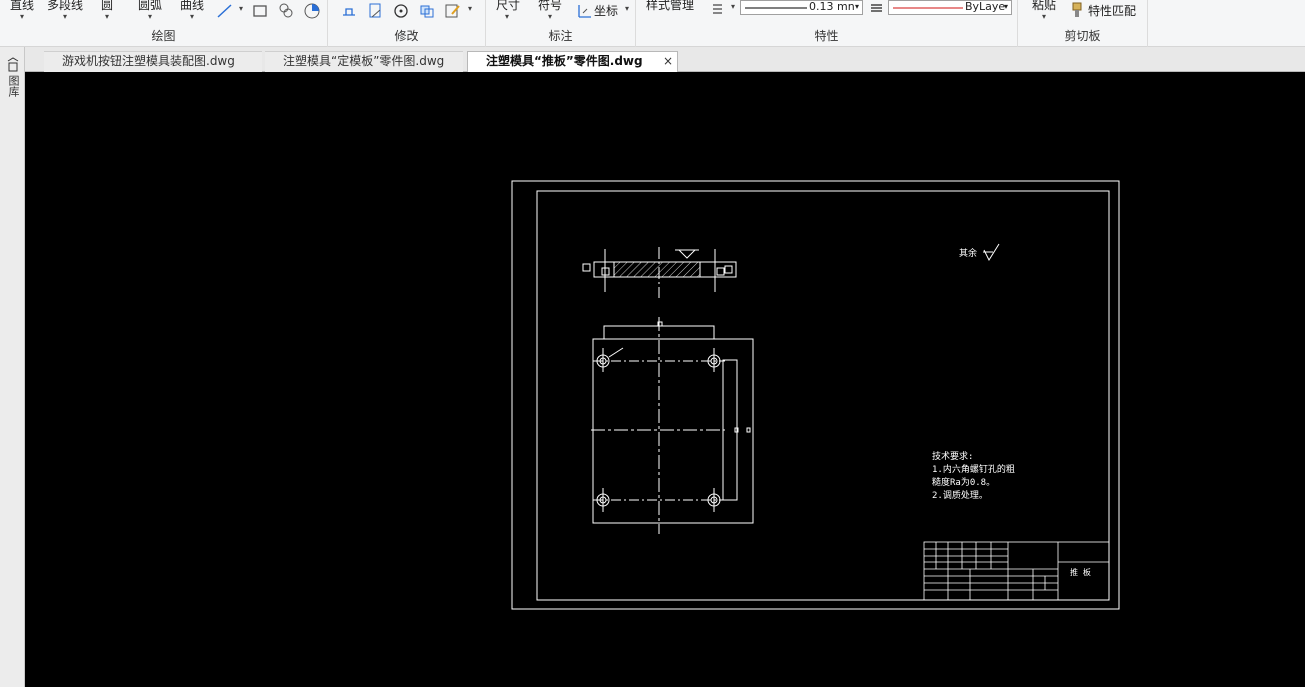 This screenshot has height=687, width=1305. Describe the element at coordinates (150, 16) in the screenshot. I see `arc-dropdown-arrow: ▾` at that location.